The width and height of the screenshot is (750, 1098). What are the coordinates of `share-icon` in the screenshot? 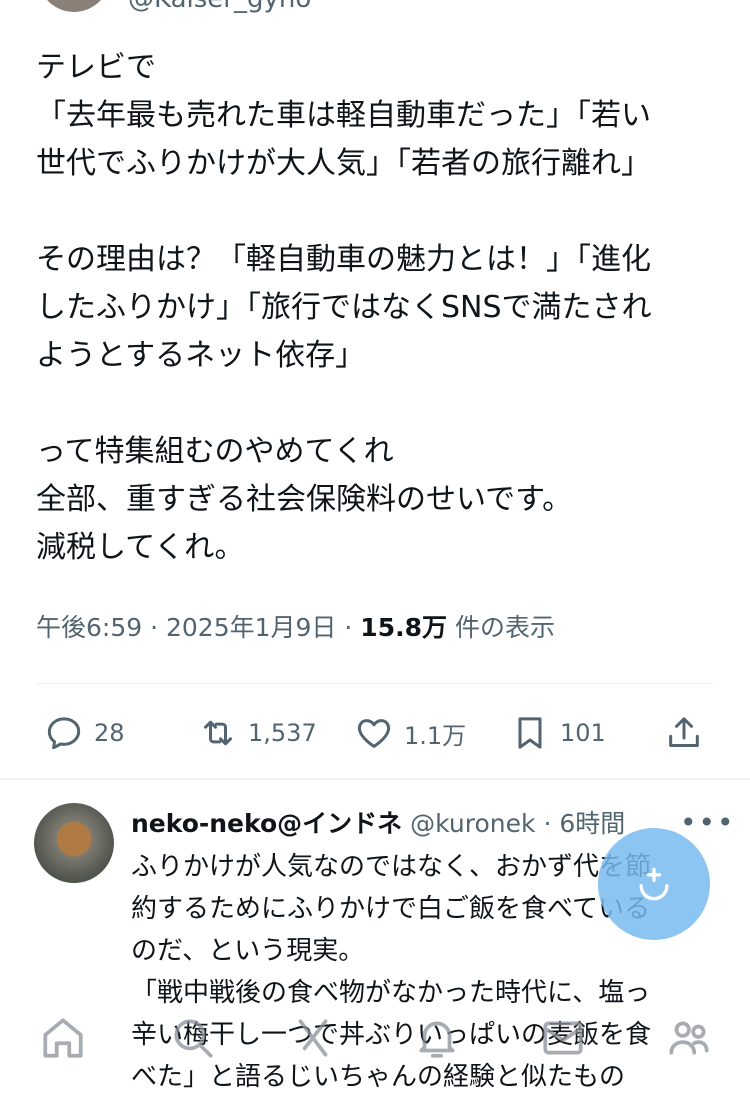 It's located at (684, 732).